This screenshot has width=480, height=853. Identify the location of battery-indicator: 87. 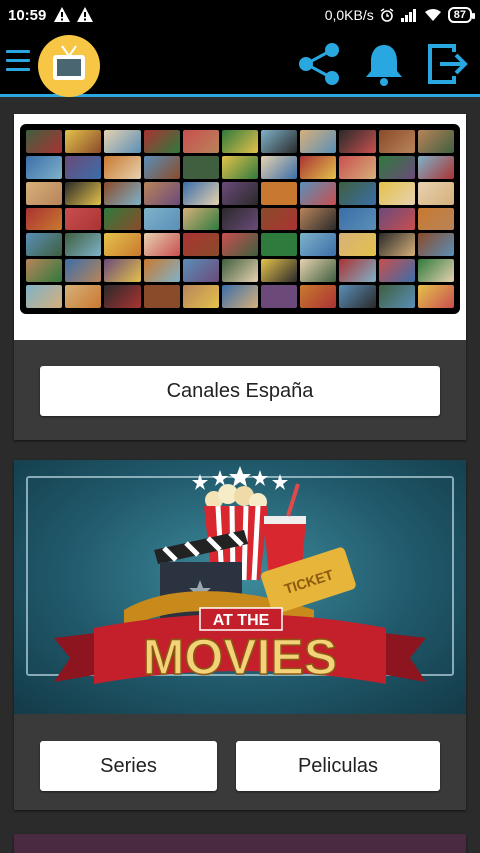
(461, 15).